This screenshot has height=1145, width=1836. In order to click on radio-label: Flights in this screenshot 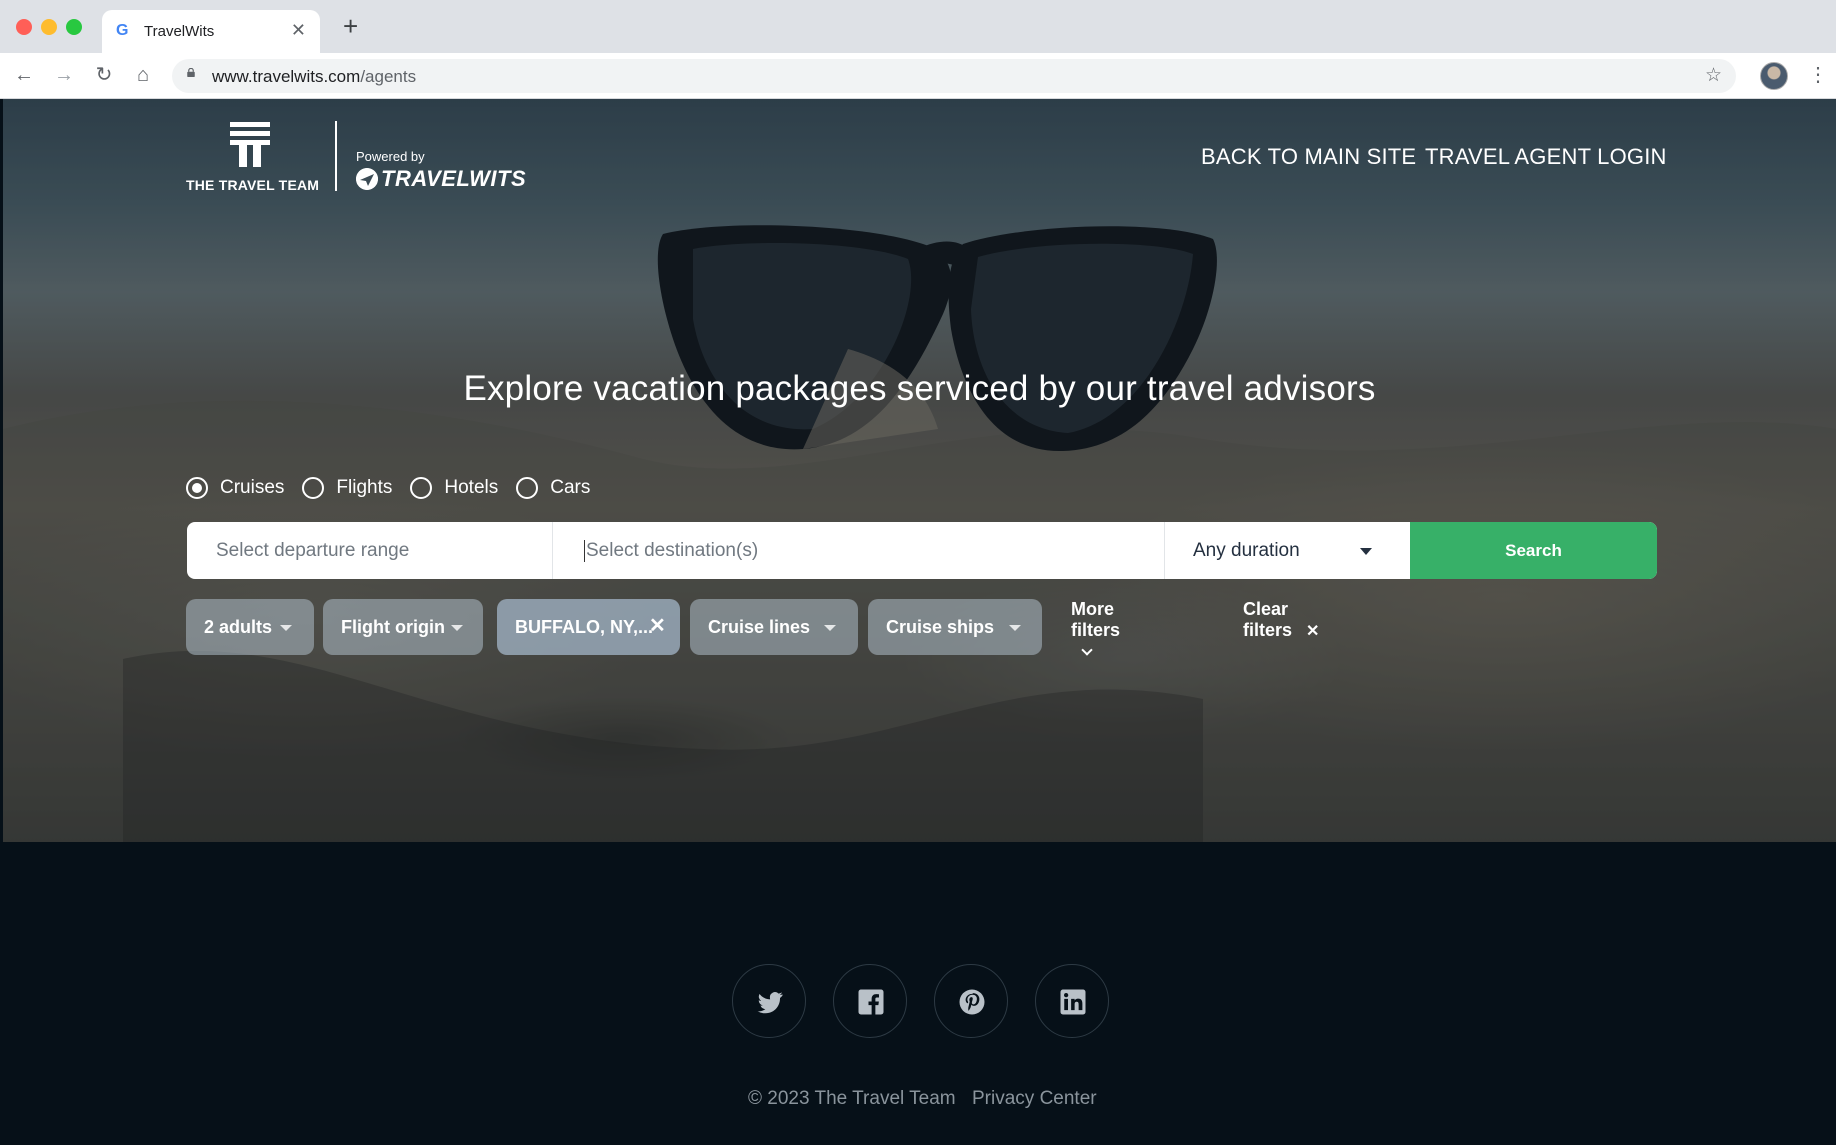, I will do `click(364, 487)`.